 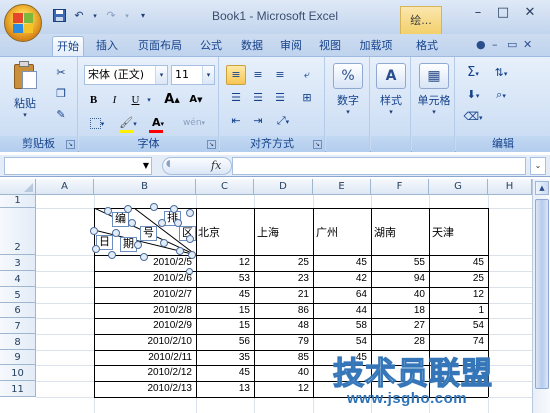 What do you see at coordinates (145, 187) in the screenshot?
I see `column-header-b: B` at bounding box center [145, 187].